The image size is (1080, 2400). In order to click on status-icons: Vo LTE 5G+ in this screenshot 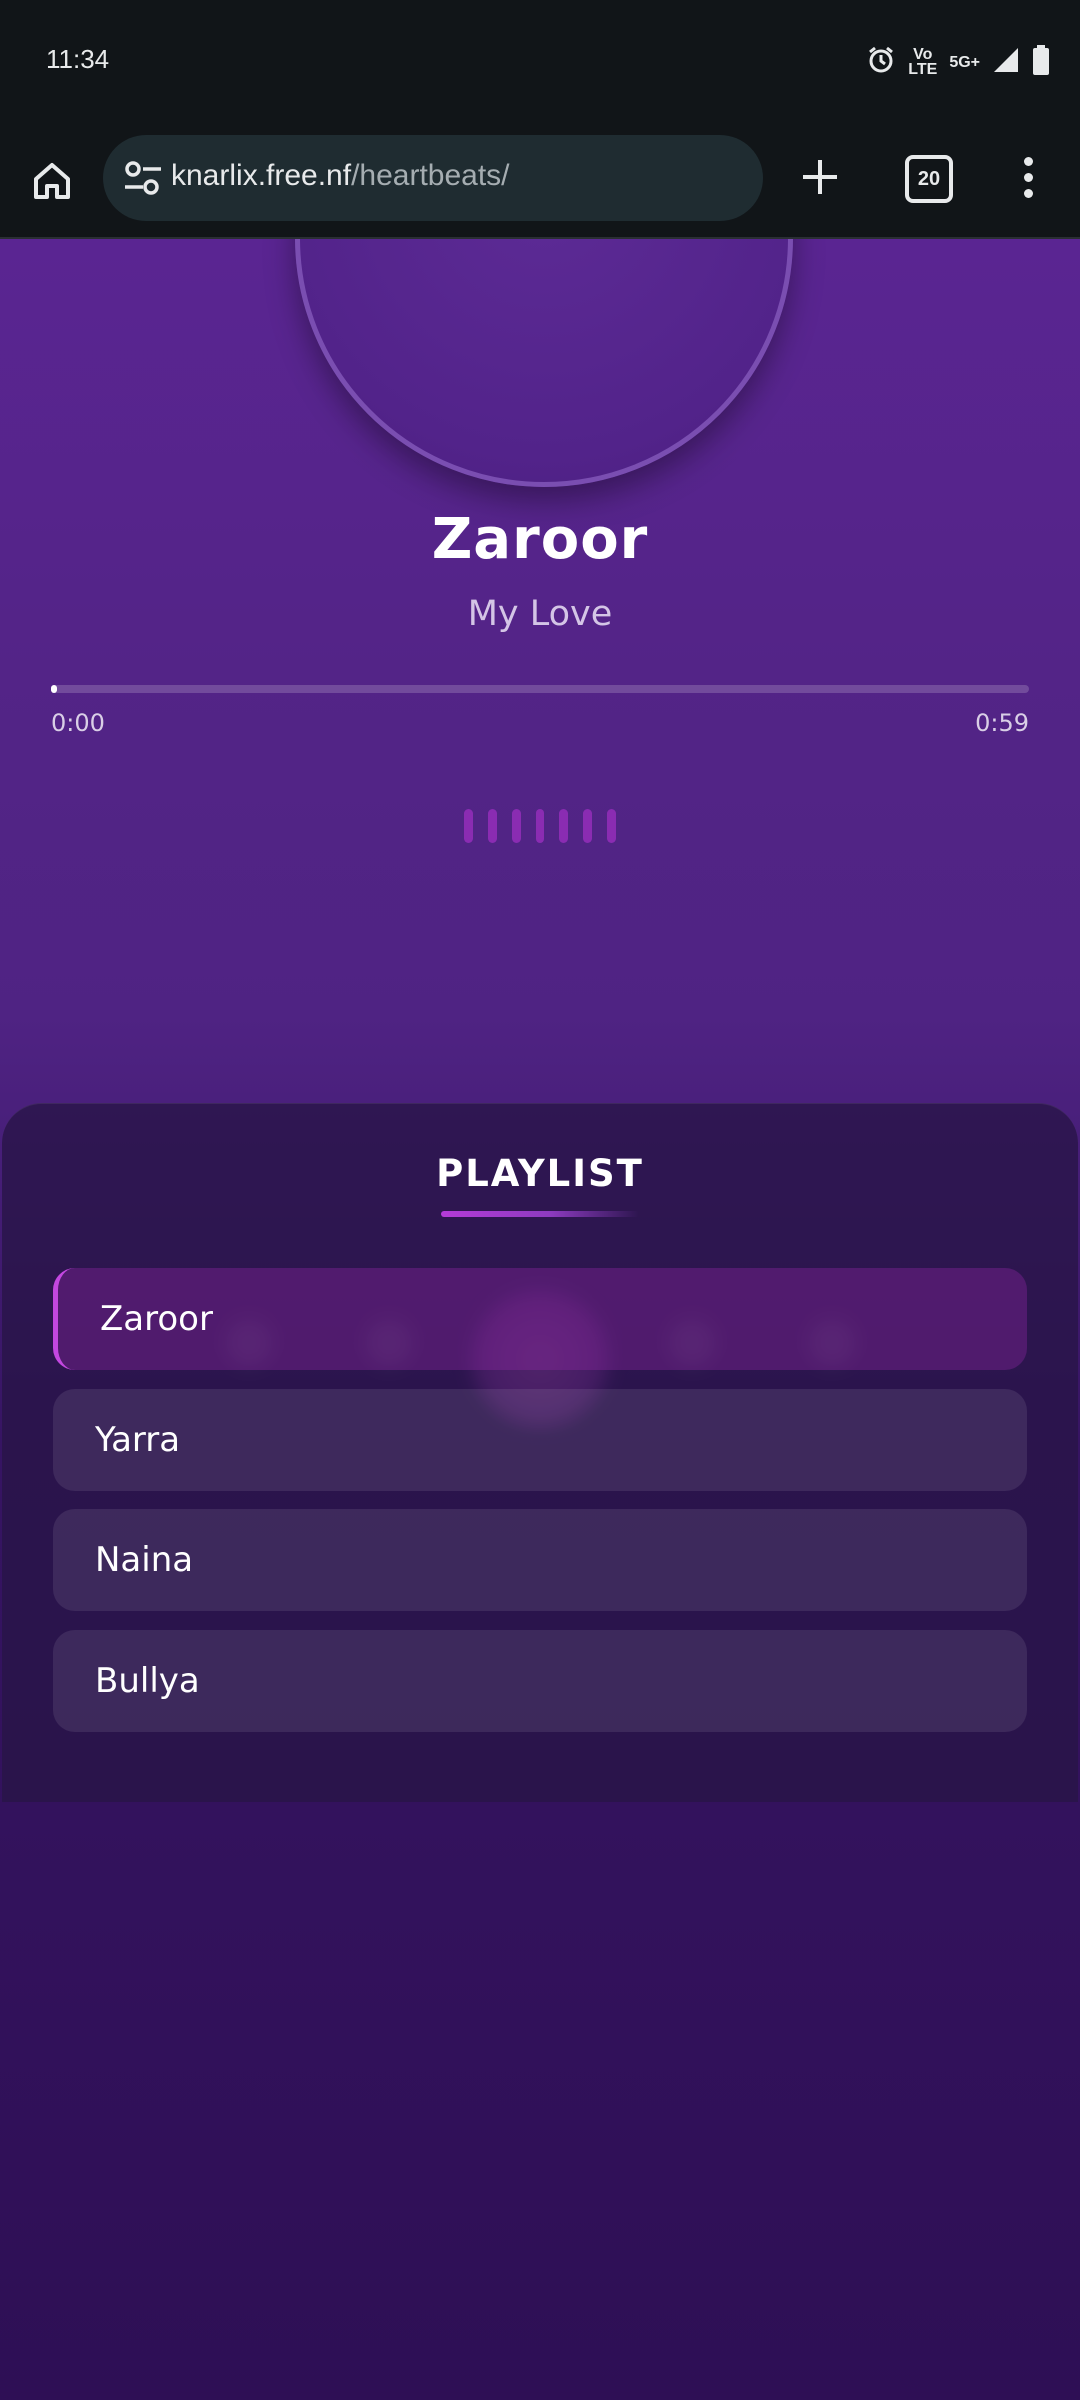, I will do `click(958, 62)`.